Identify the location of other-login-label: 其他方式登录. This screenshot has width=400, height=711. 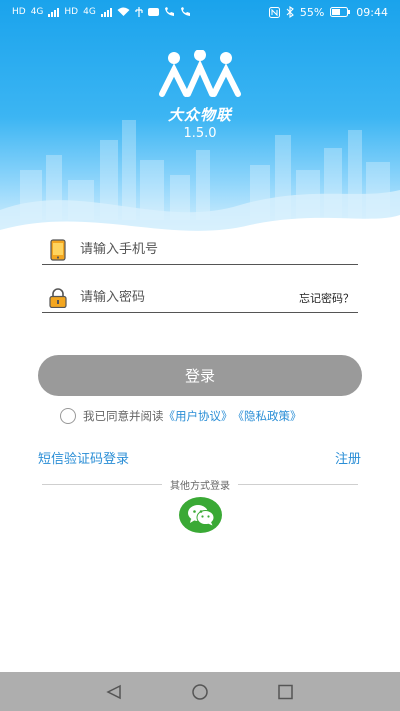
(200, 486).